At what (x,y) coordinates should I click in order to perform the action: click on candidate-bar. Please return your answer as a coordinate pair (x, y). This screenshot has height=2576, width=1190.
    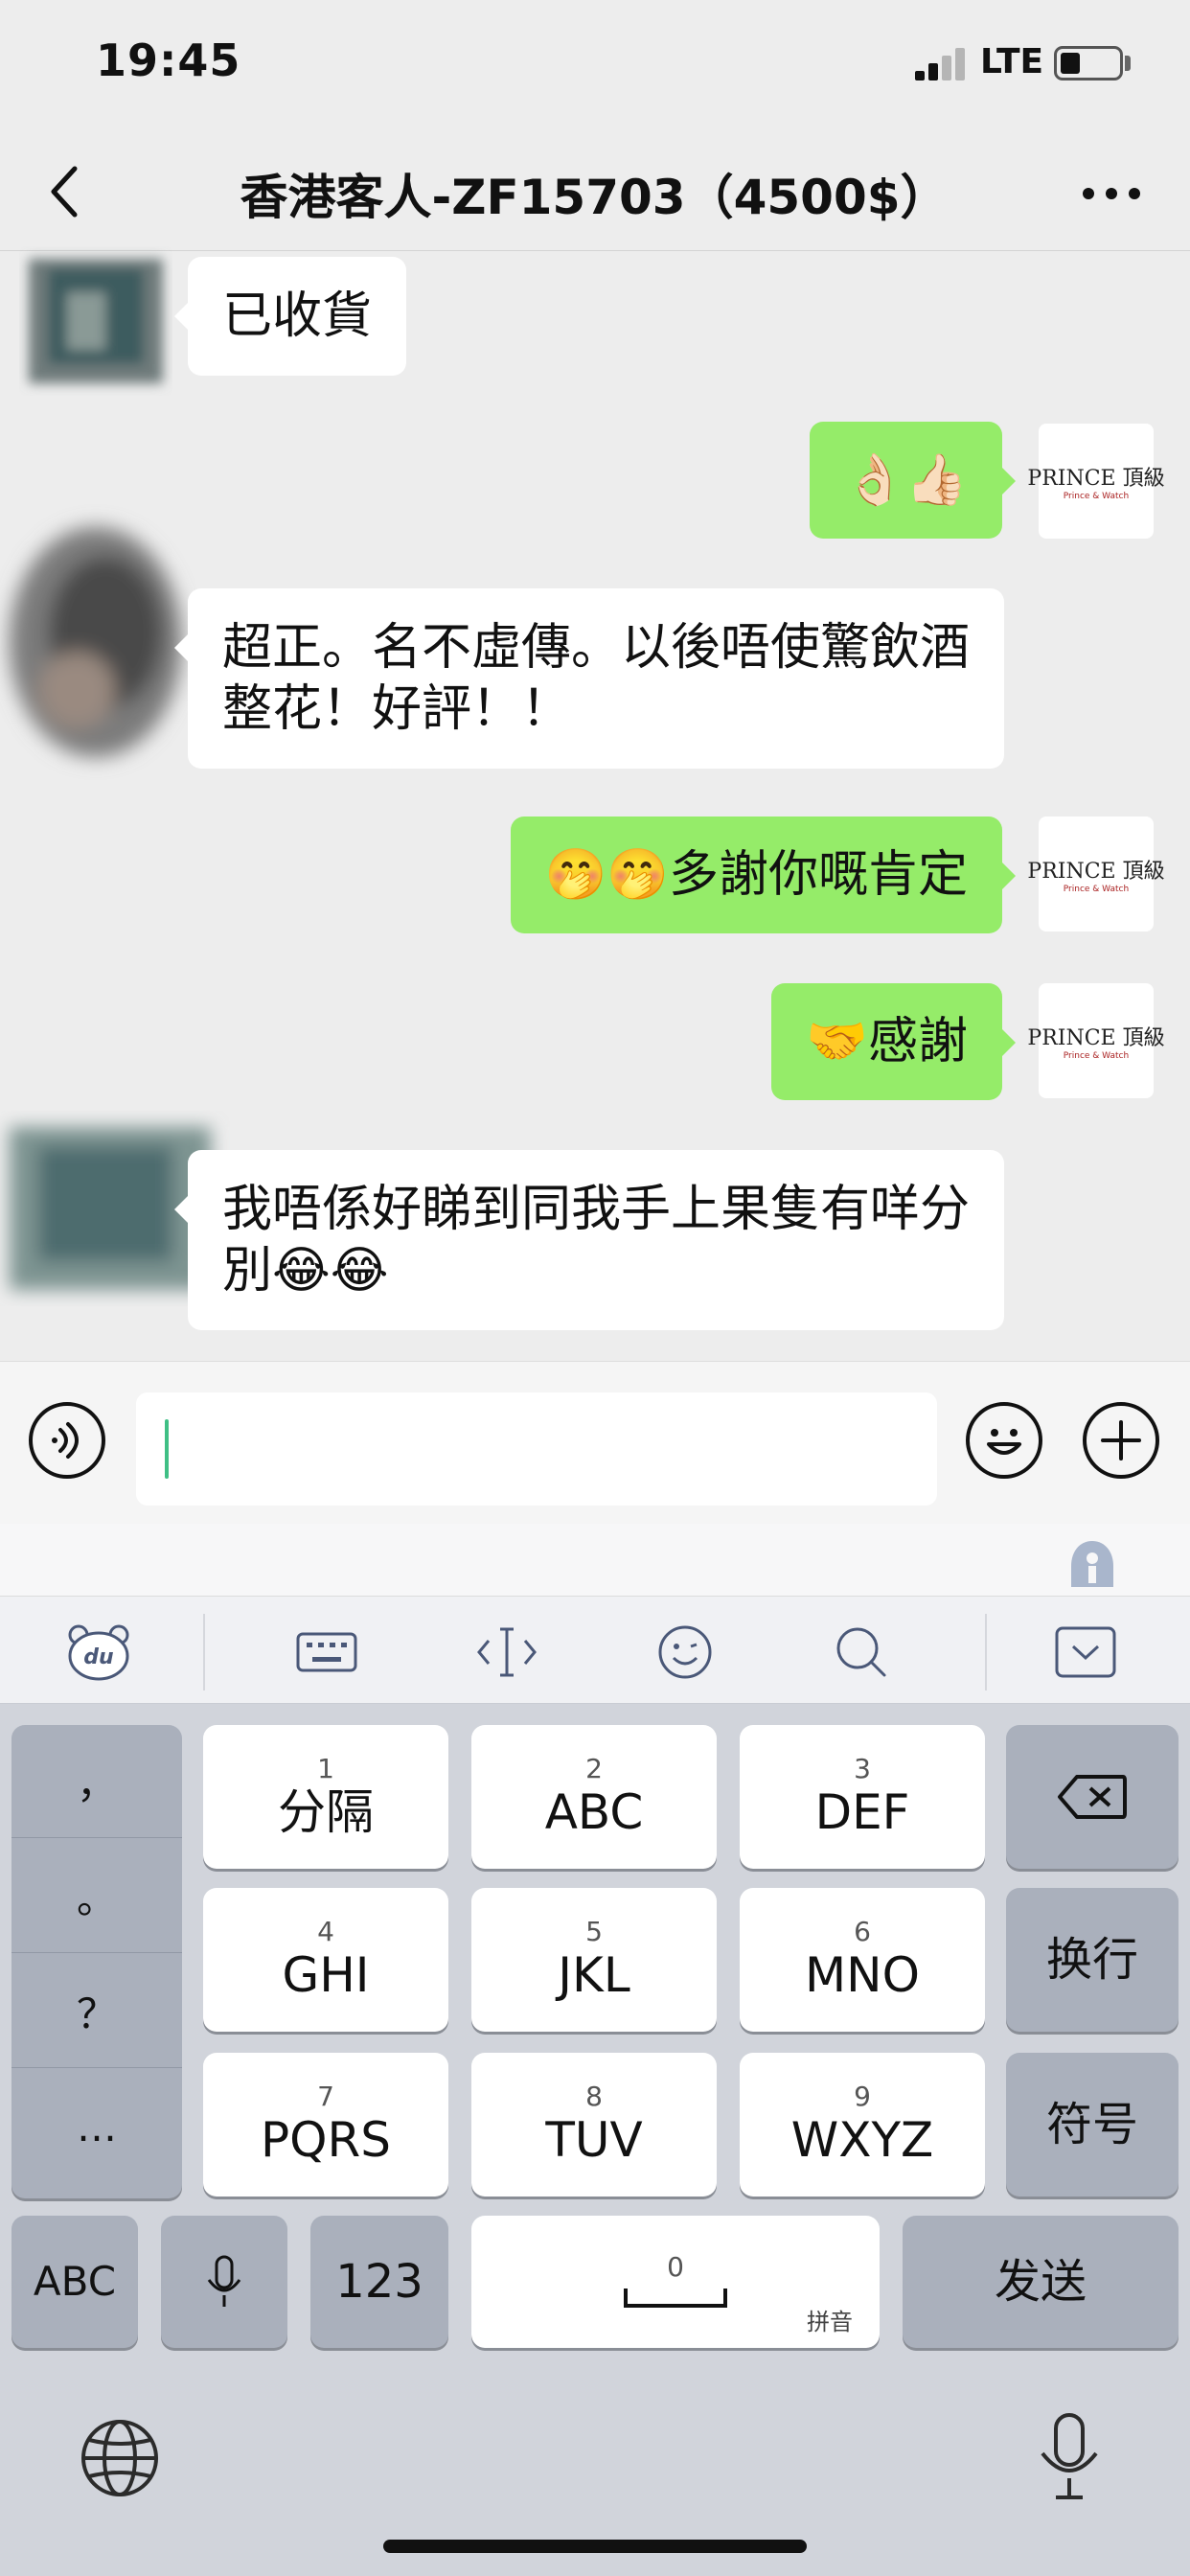
    Looking at the image, I should click on (595, 1560).